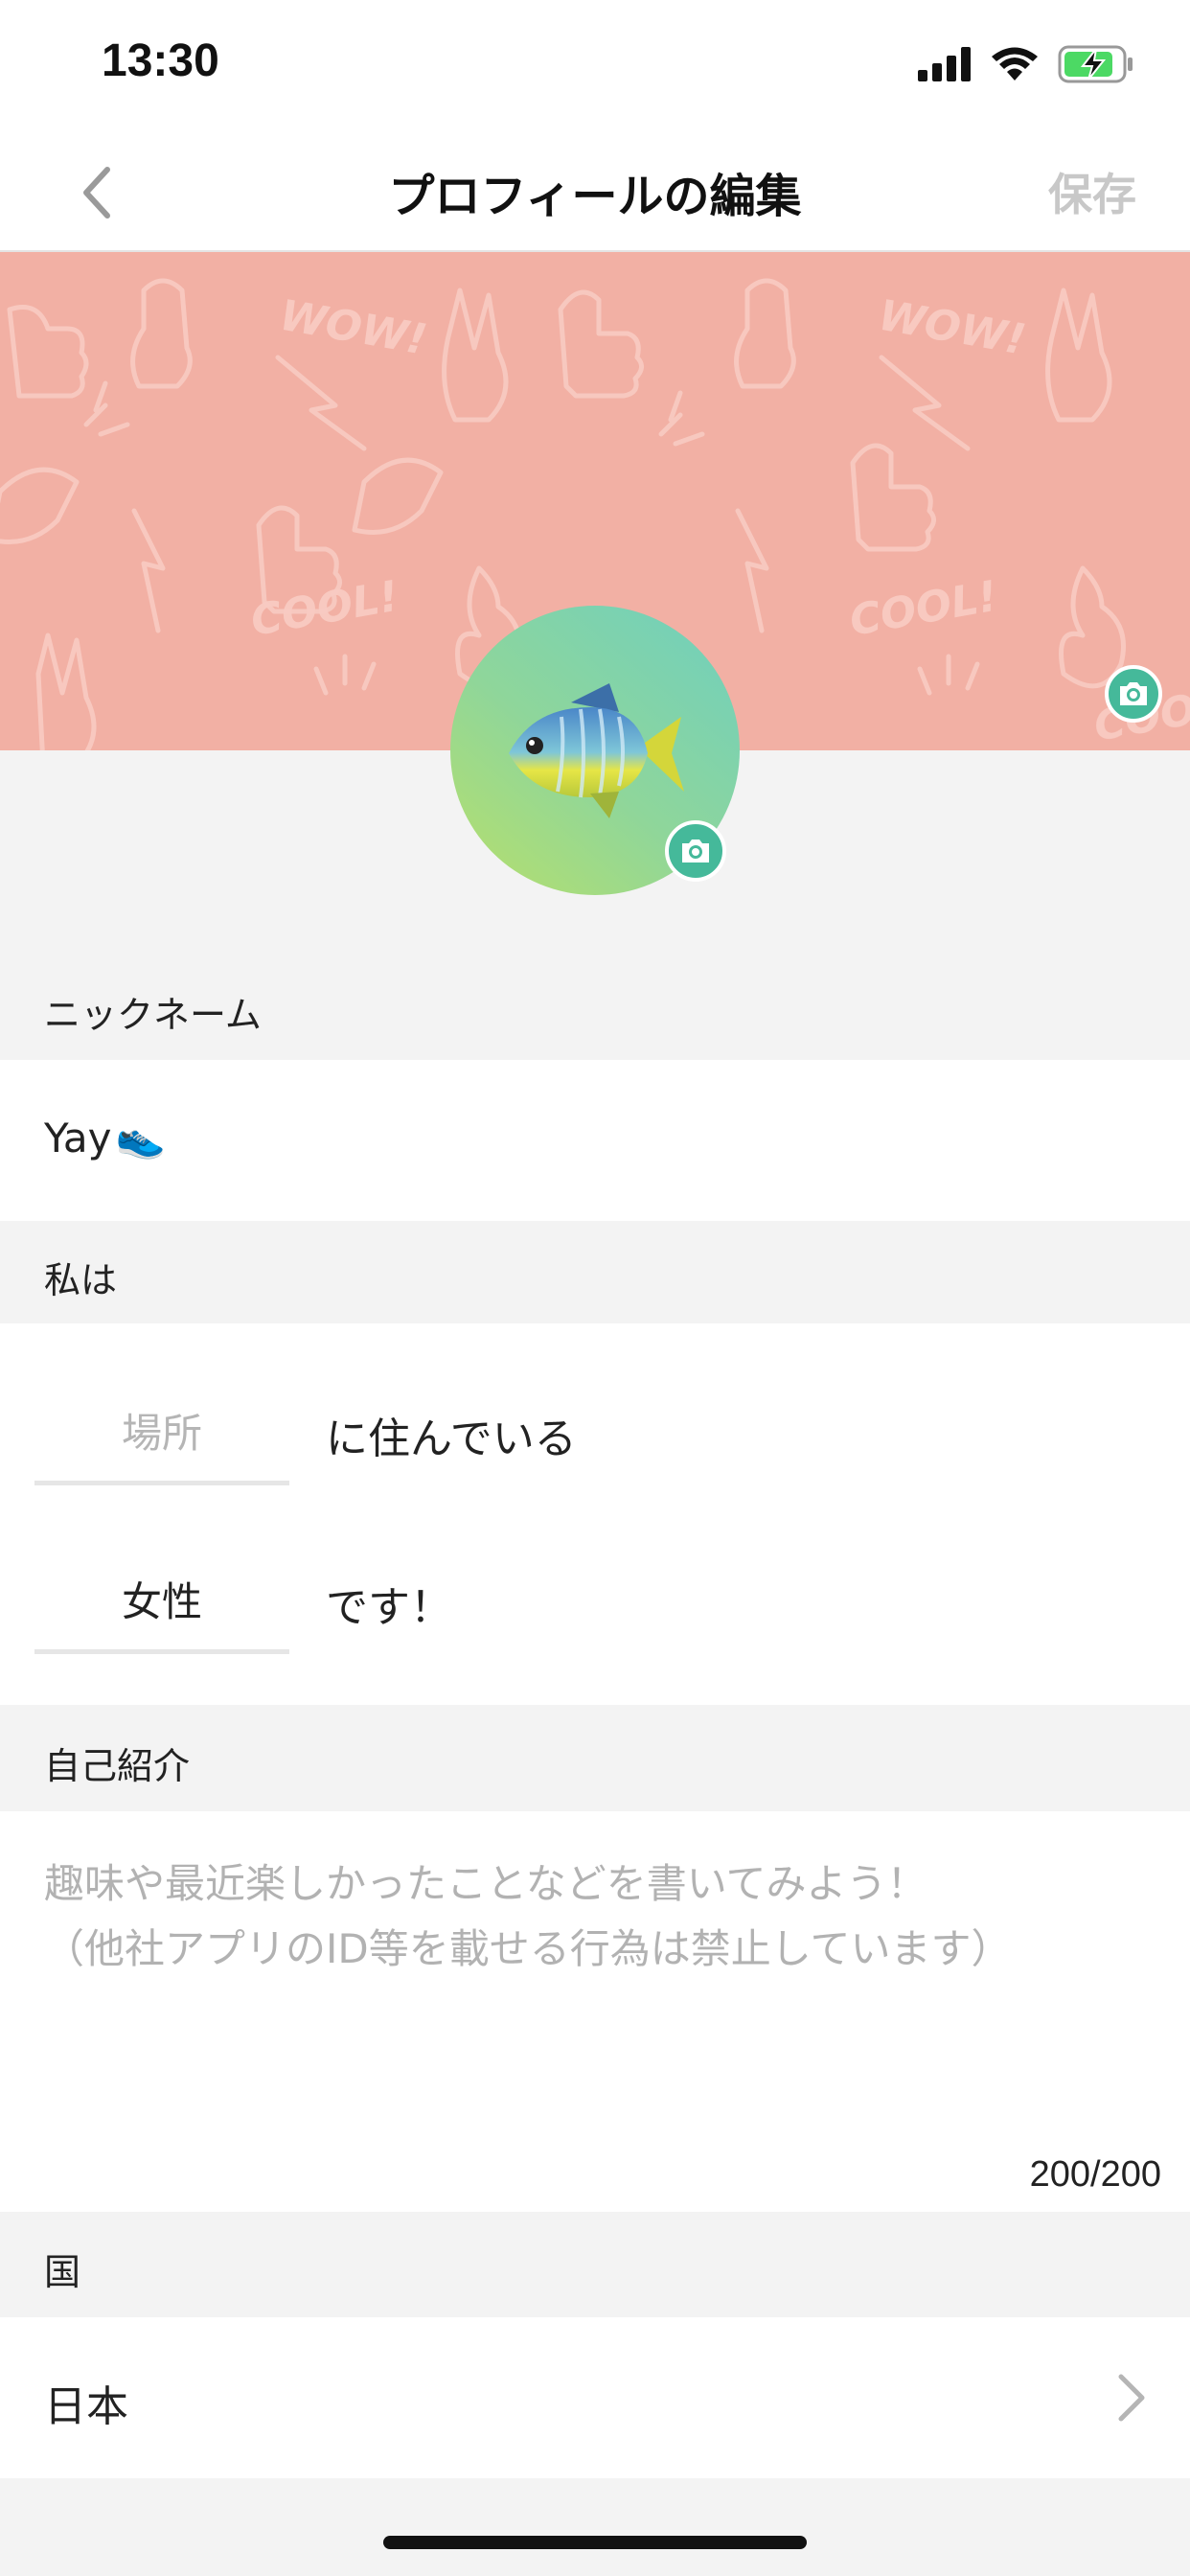 The width and height of the screenshot is (1190, 2576). I want to click on gender-suffix: です！, so click(389, 1607).